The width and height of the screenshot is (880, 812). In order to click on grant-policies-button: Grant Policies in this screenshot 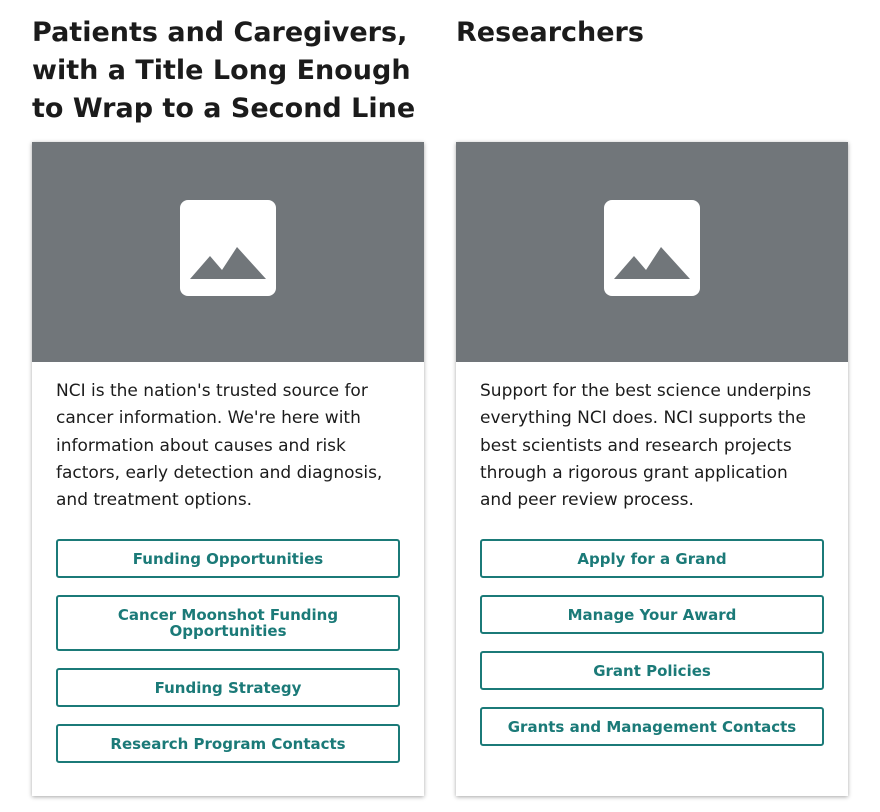, I will do `click(652, 670)`.